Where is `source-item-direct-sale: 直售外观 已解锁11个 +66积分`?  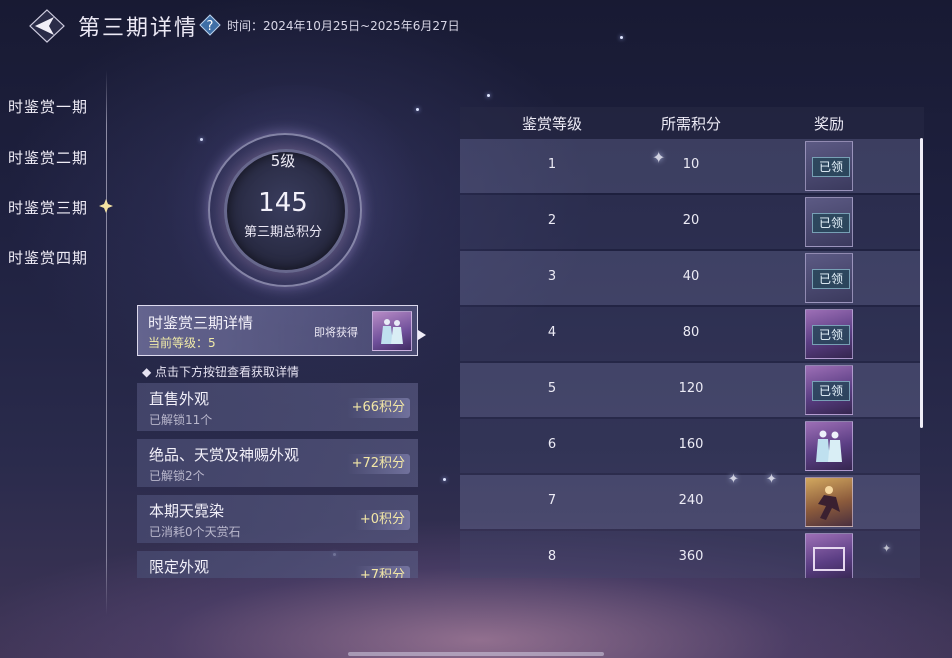 source-item-direct-sale: 直售外观 已解锁11个 +66积分 is located at coordinates (277, 407).